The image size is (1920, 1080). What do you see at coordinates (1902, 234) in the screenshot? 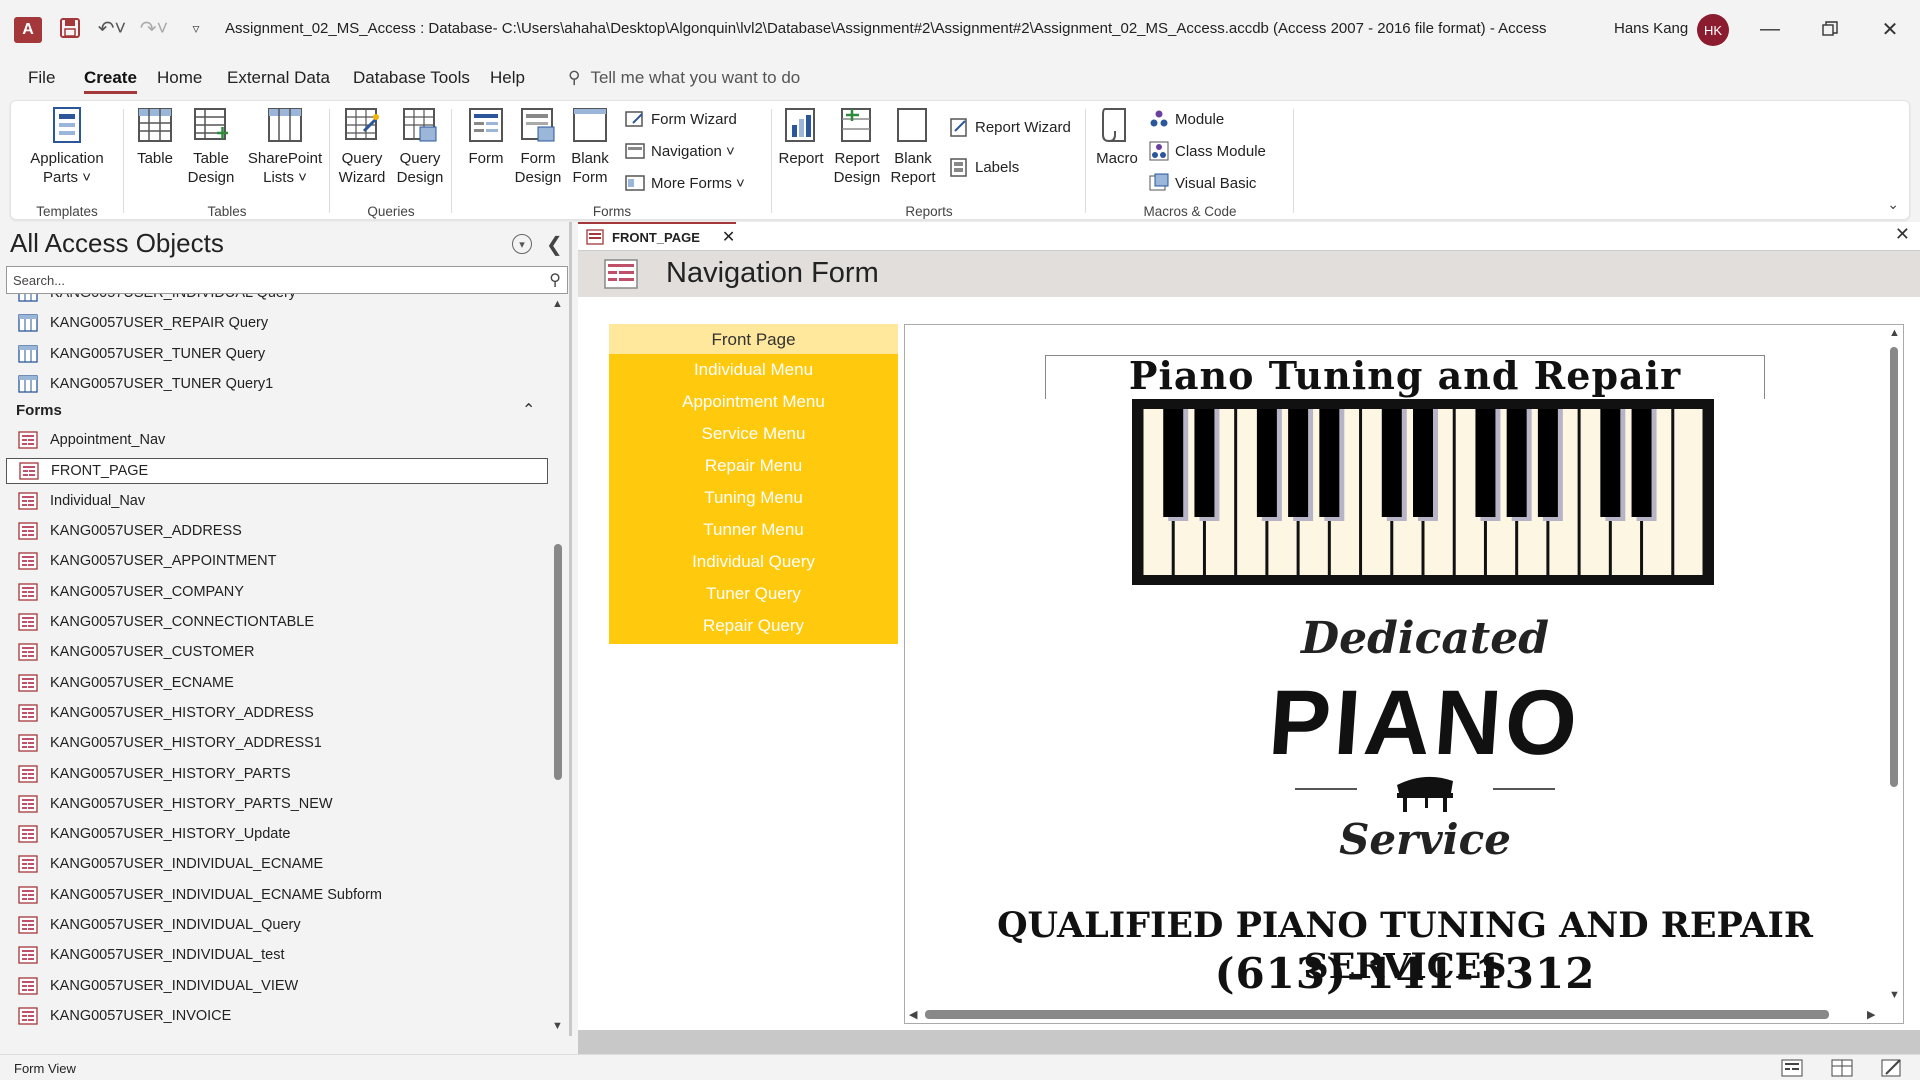
I see `close-document-icon: ✕` at bounding box center [1902, 234].